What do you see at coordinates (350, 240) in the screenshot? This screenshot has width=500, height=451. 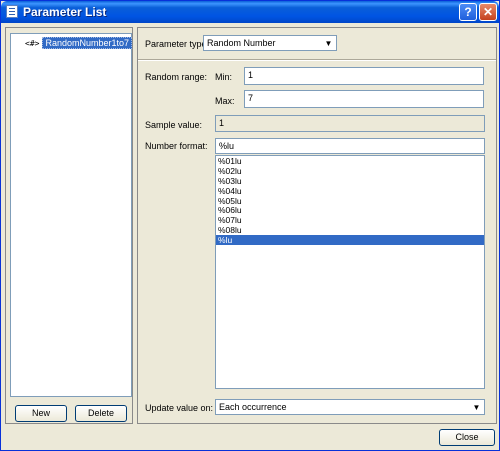 I see `list-item: %lu` at bounding box center [350, 240].